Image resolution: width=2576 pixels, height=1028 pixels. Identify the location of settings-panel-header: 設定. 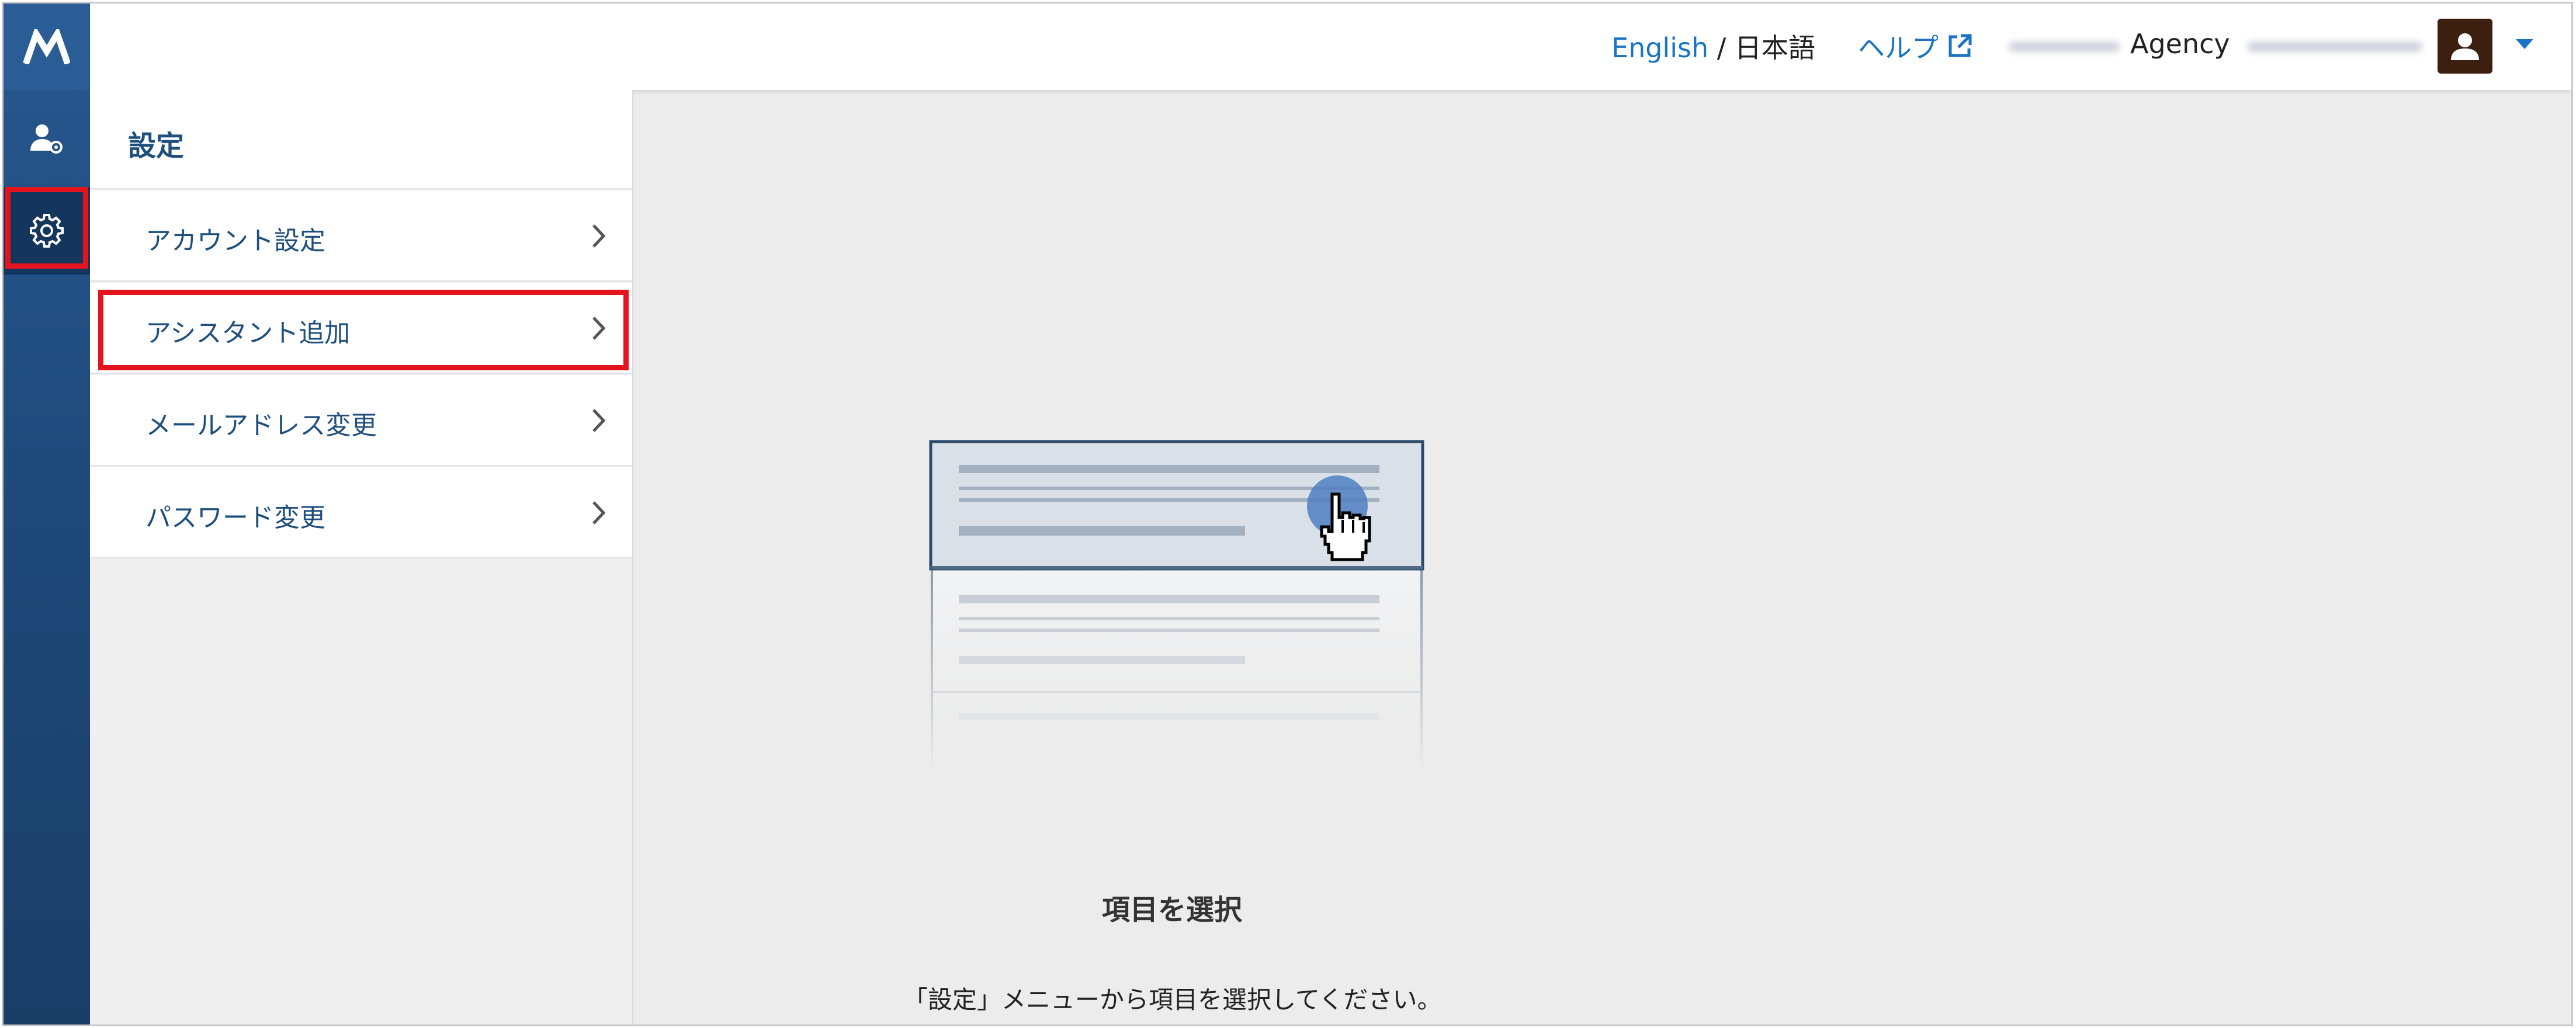
(361, 139).